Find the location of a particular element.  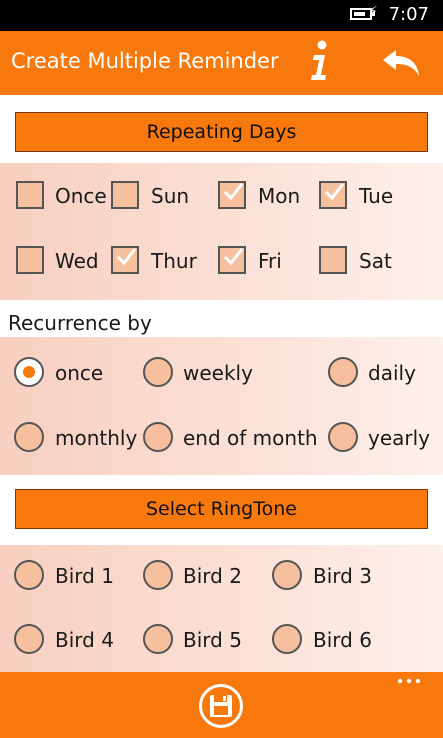

day-label-once: Once is located at coordinates (81, 196).